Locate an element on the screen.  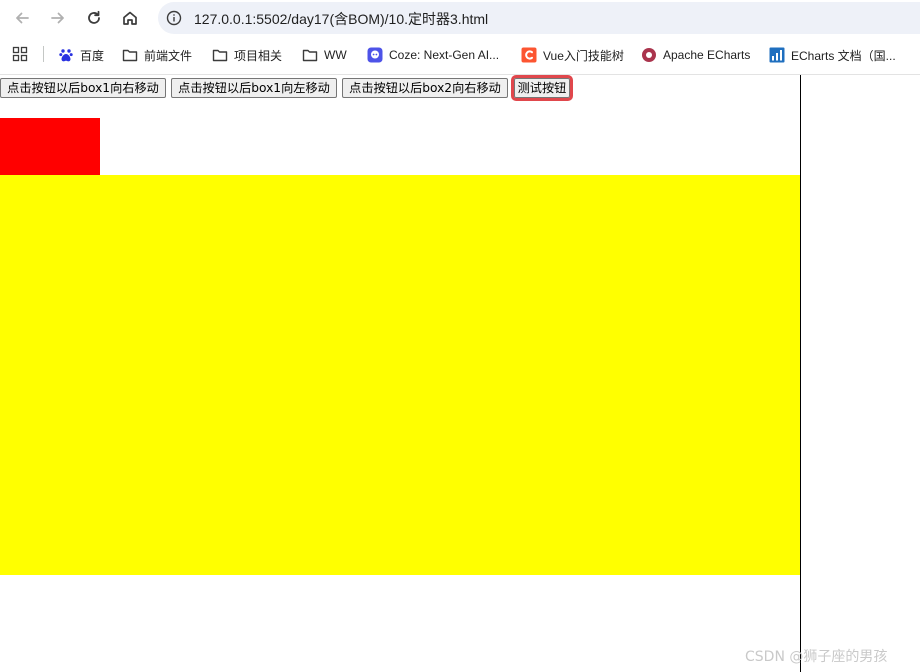
bookmark-label: Apache ECharts is located at coordinates (707, 55).